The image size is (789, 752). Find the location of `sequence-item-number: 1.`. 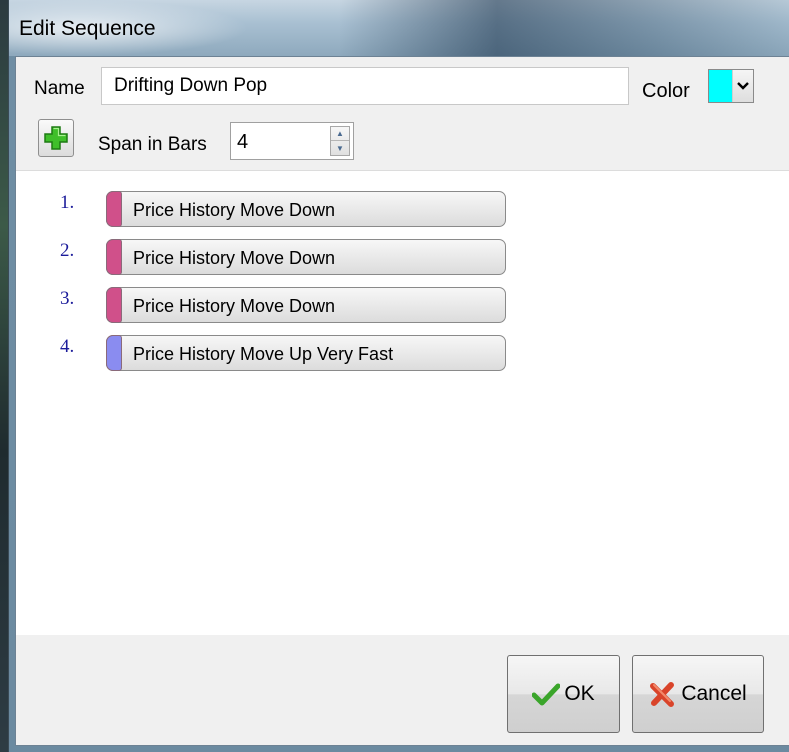

sequence-item-number: 1. is located at coordinates (67, 202).